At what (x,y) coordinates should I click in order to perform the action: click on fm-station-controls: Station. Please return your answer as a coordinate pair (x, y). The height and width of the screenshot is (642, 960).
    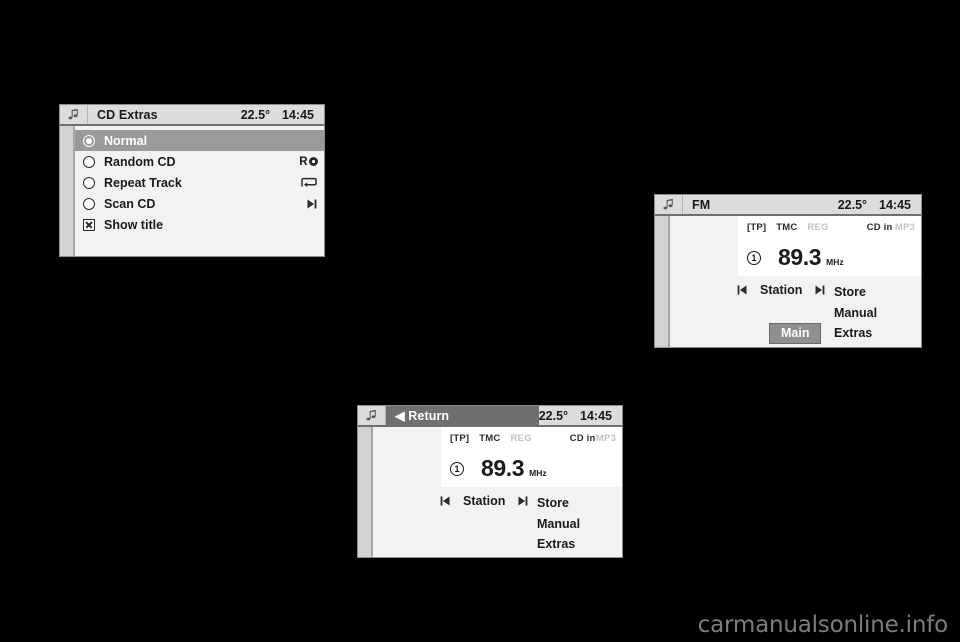
    Looking at the image, I should click on (781, 290).